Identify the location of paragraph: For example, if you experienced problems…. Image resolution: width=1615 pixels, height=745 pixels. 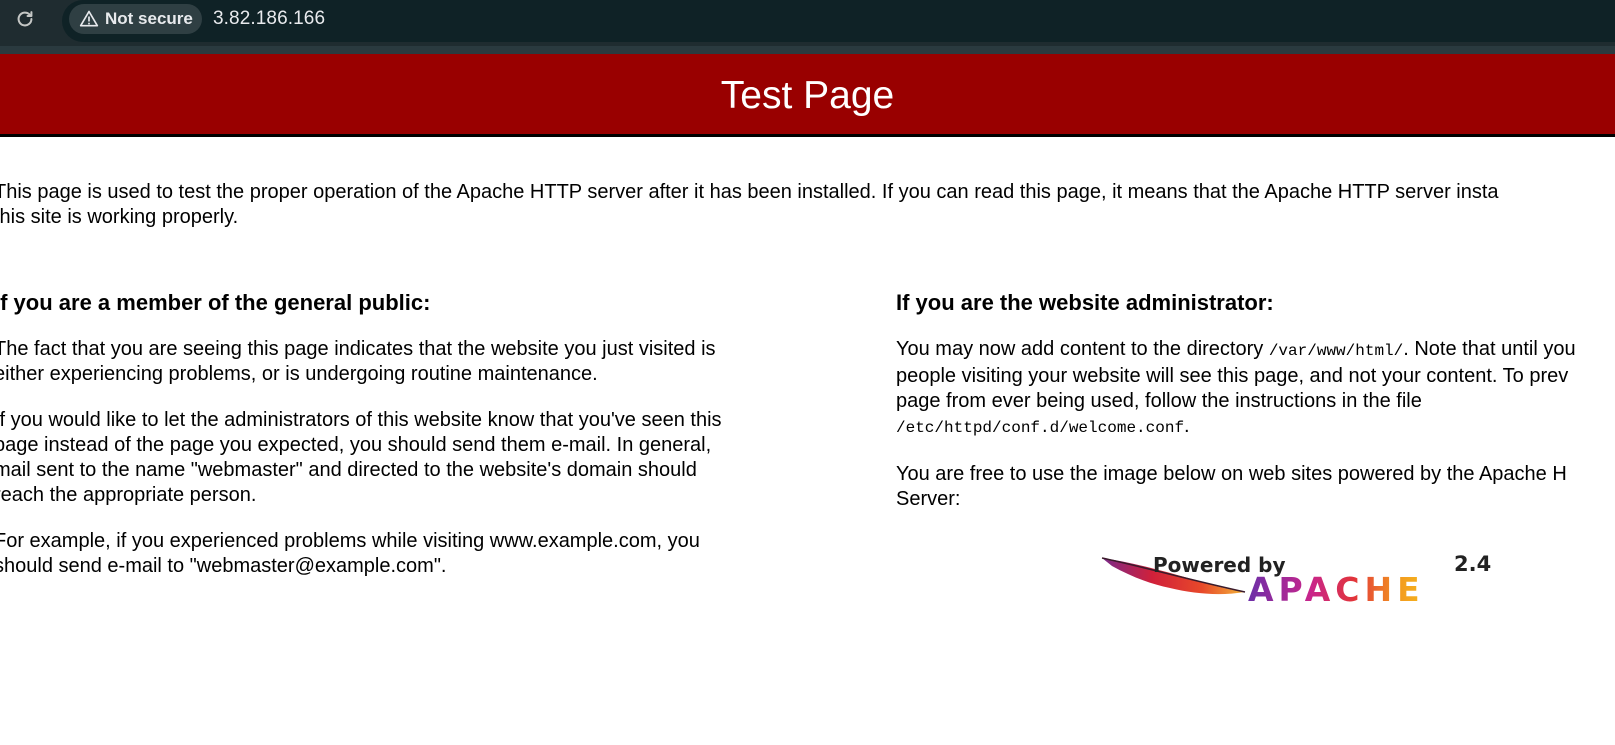
(387, 554).